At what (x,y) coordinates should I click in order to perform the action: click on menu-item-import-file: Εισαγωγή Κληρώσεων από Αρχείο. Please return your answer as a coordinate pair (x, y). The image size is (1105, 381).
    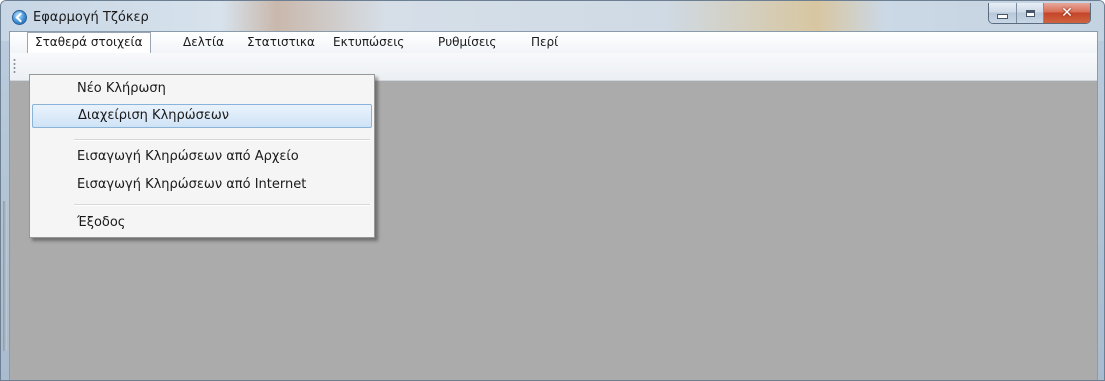
    Looking at the image, I should click on (202, 157).